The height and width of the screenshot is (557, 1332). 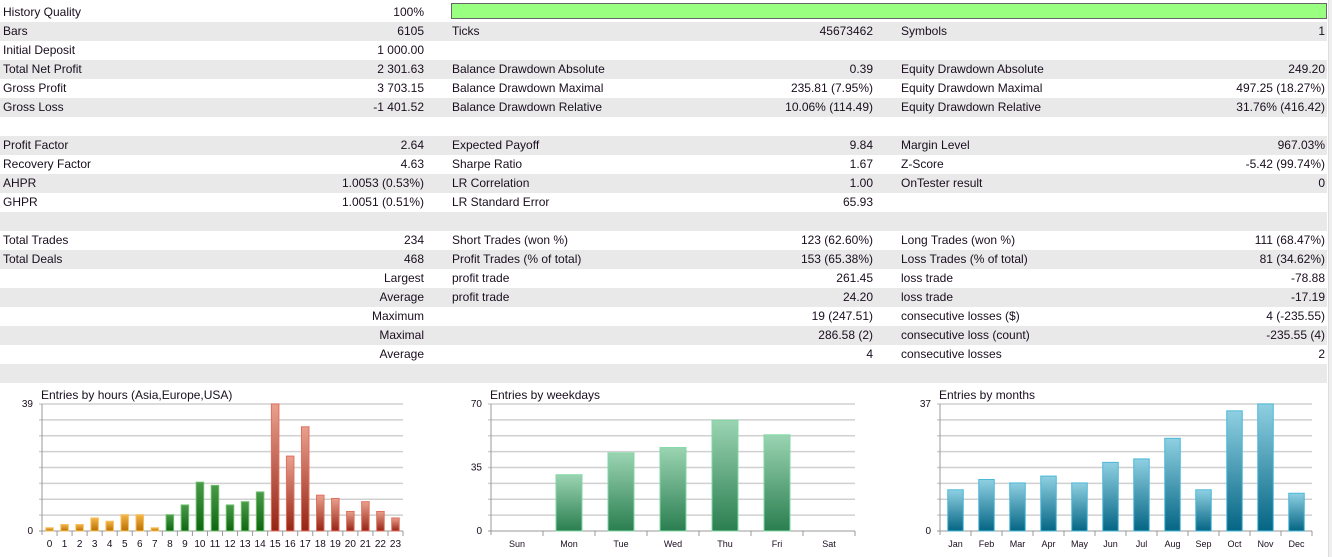 I want to click on x-tick-label: Apr, so click(x=1048, y=544).